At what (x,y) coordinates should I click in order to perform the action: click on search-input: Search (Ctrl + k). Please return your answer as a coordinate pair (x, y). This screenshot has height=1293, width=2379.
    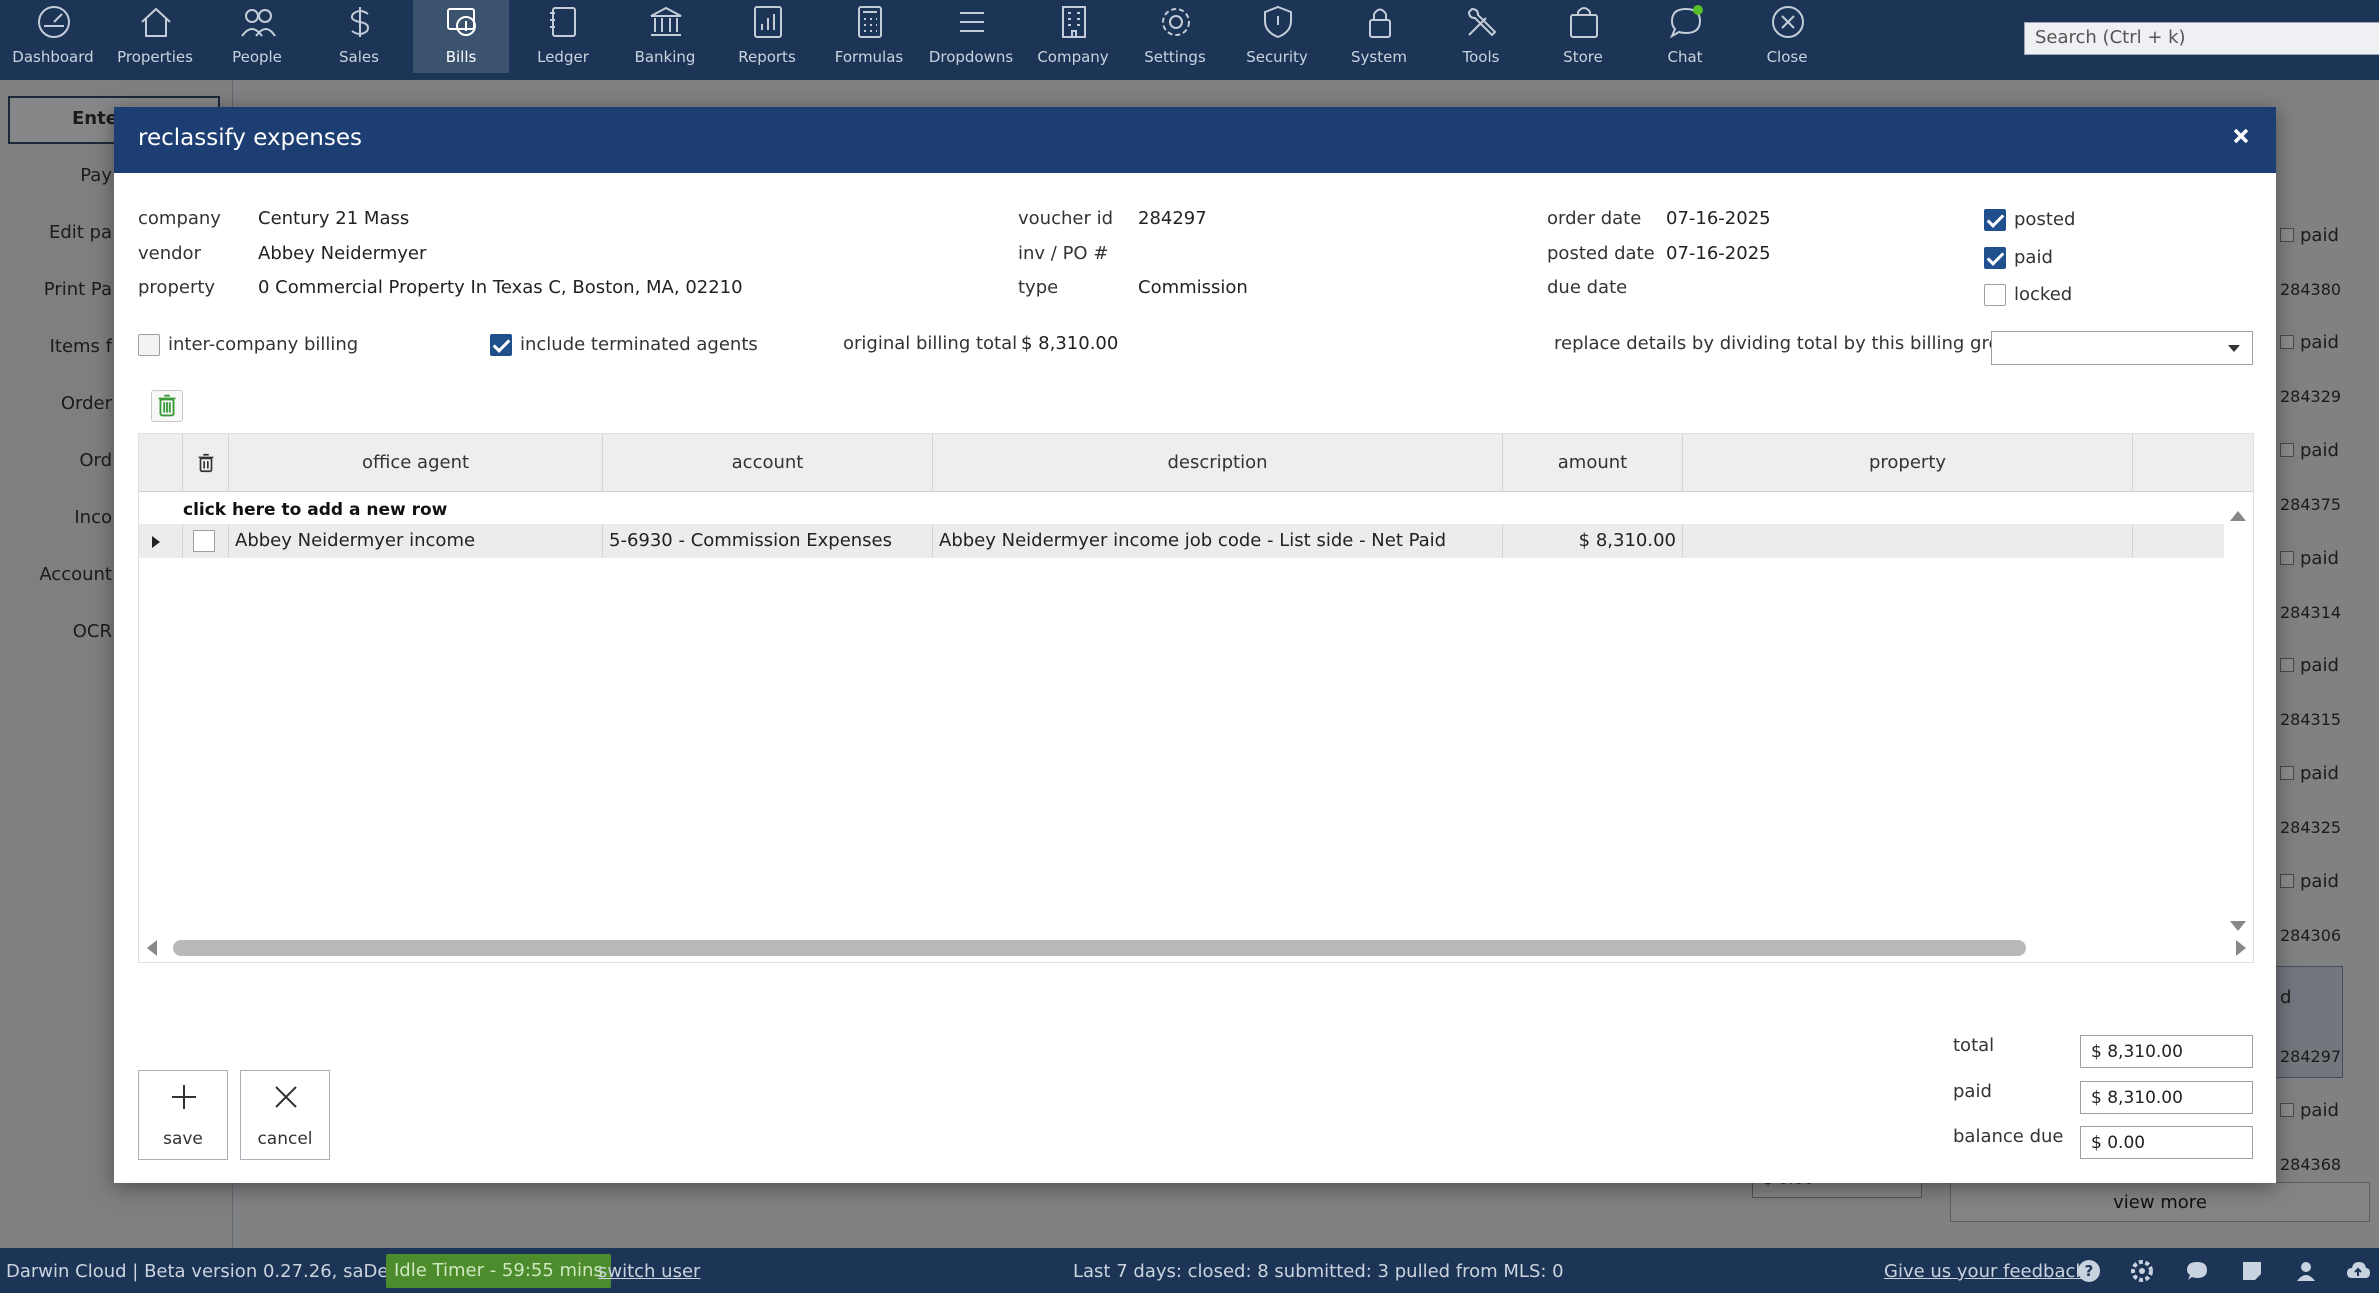
    Looking at the image, I should click on (2201, 38).